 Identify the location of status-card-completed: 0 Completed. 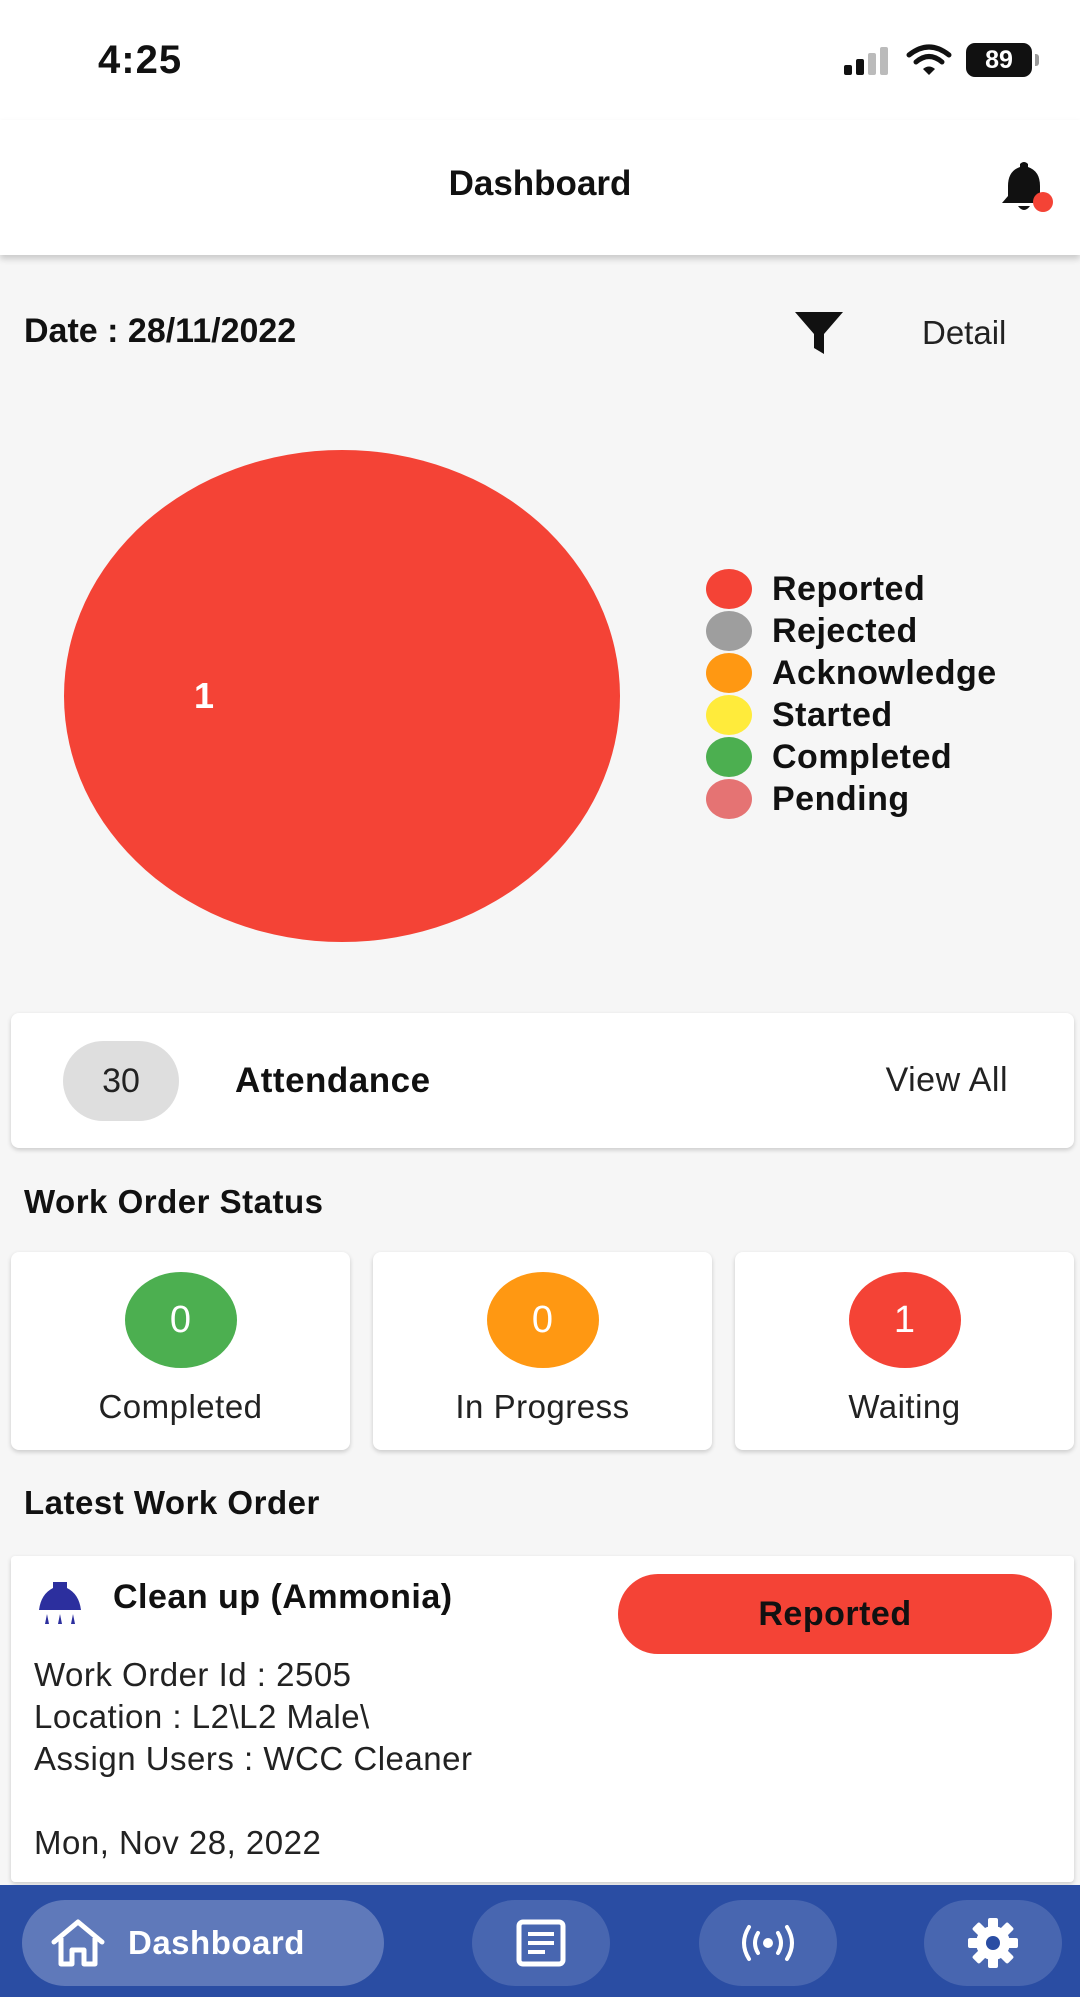
(180, 1351).